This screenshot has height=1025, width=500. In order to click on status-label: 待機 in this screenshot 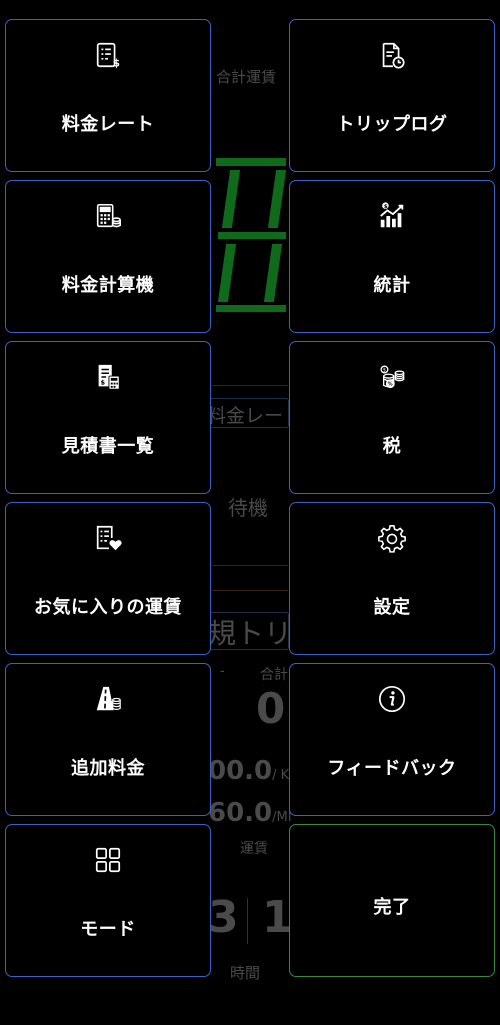, I will do `click(248, 508)`.